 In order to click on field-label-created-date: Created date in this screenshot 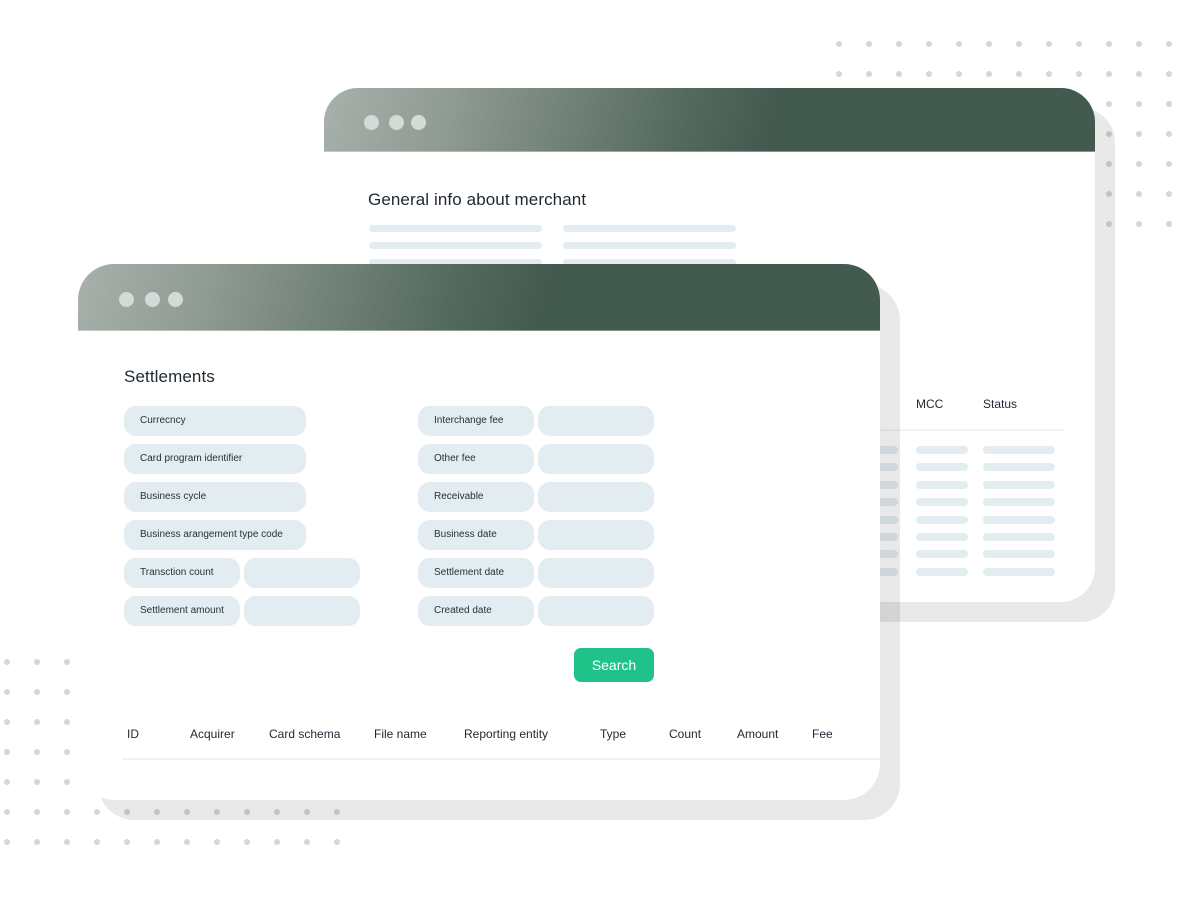, I will do `click(476, 611)`.